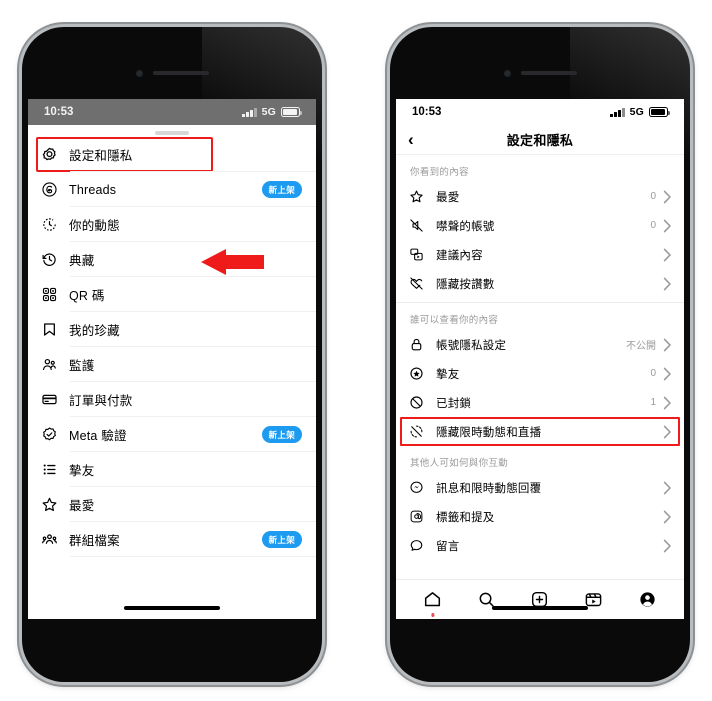 The height and width of the screenshot is (701, 712). Describe the element at coordinates (540, 599) in the screenshot. I see `bottom-tab-bar` at that location.